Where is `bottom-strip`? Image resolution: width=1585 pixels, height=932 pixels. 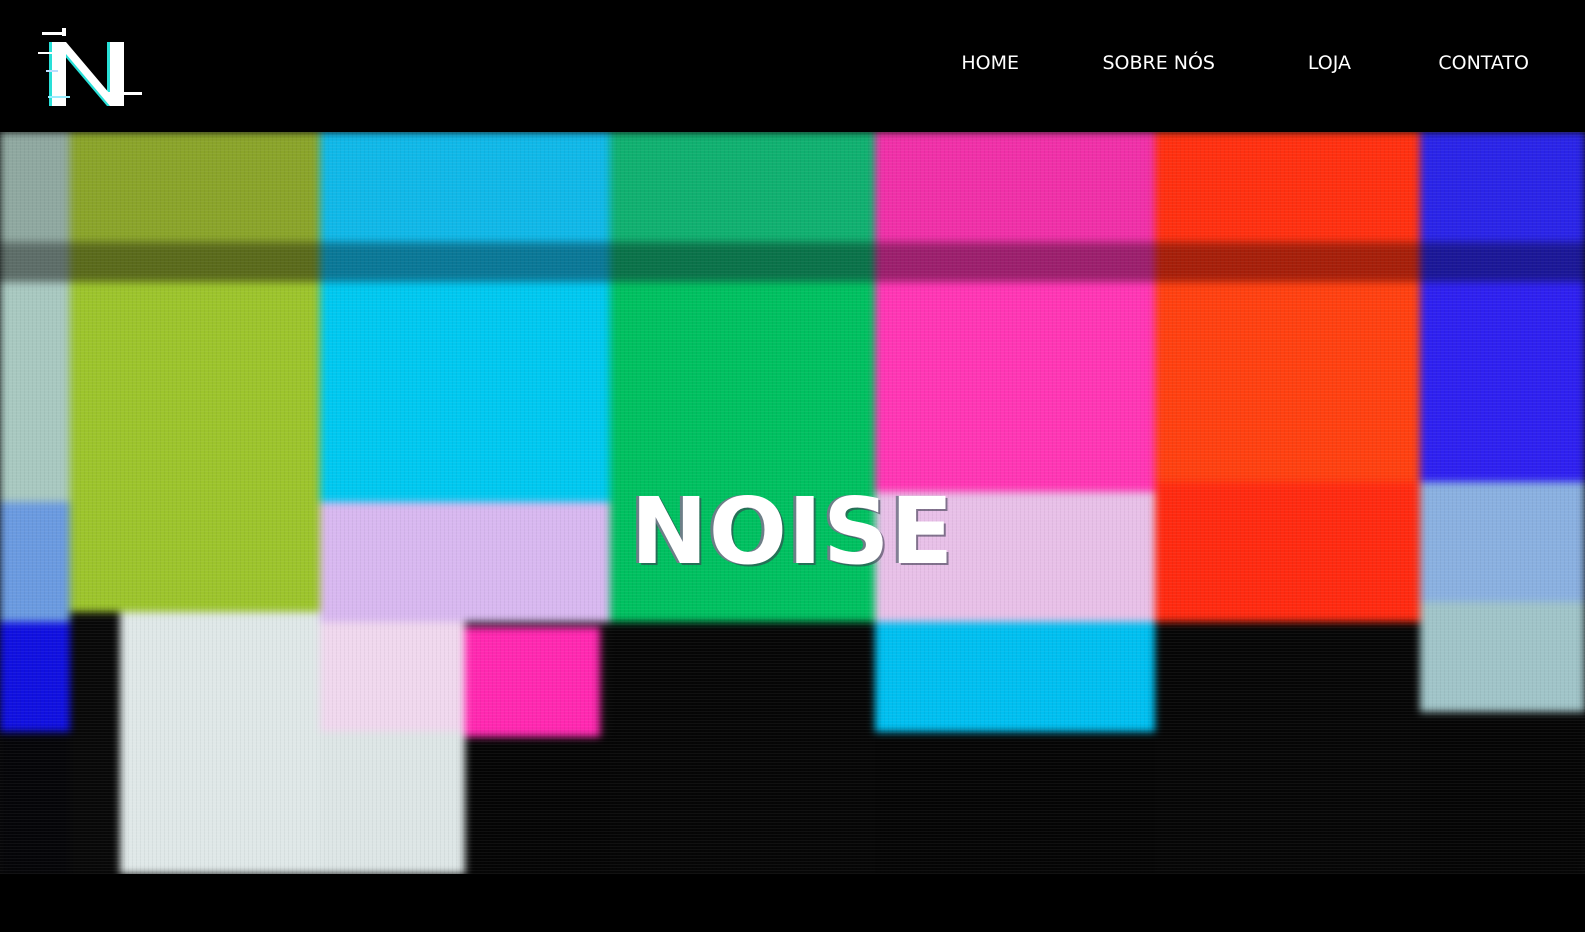 bottom-strip is located at coordinates (792, 903).